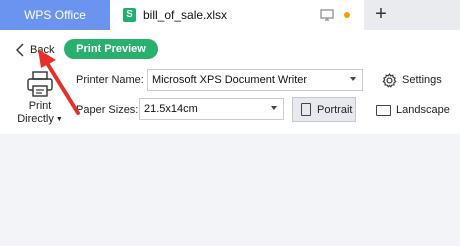 This screenshot has height=246, width=460. Describe the element at coordinates (211, 109) in the screenshot. I see `paper-size-select: 21.5x14cm` at that location.